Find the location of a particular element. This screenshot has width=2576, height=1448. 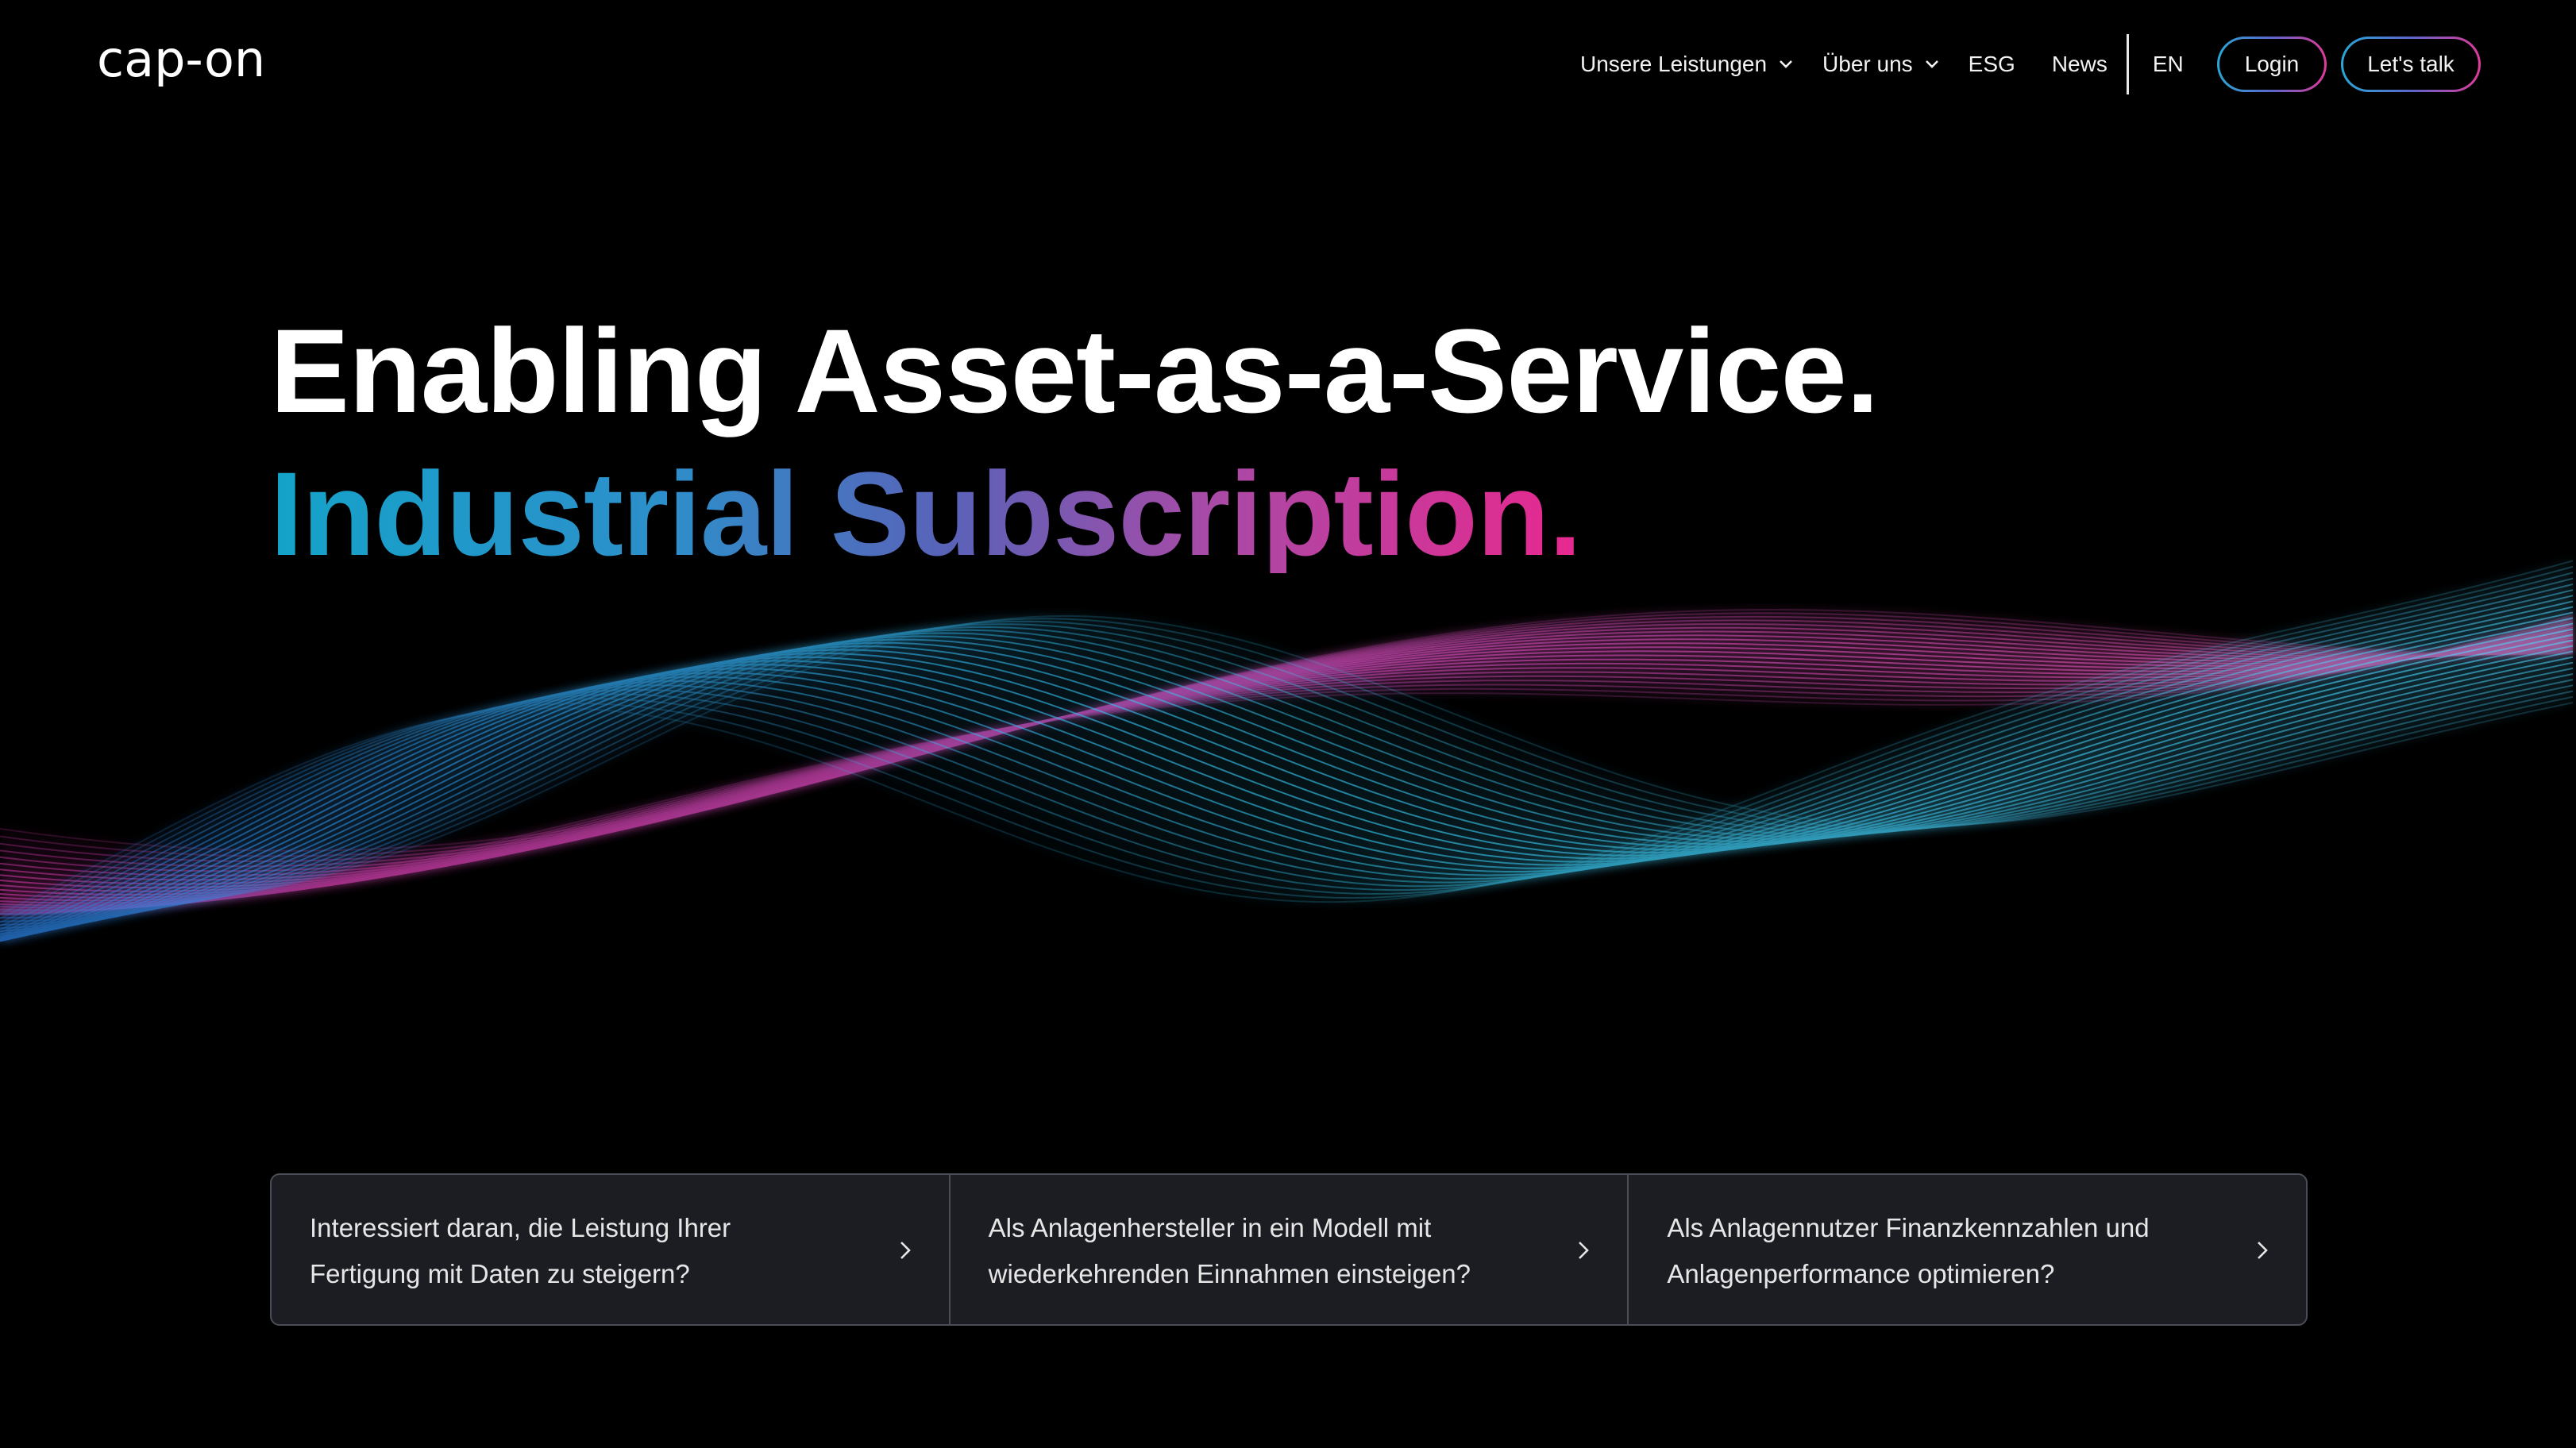

cap-on-logo: cap-on is located at coordinates (192, 62).